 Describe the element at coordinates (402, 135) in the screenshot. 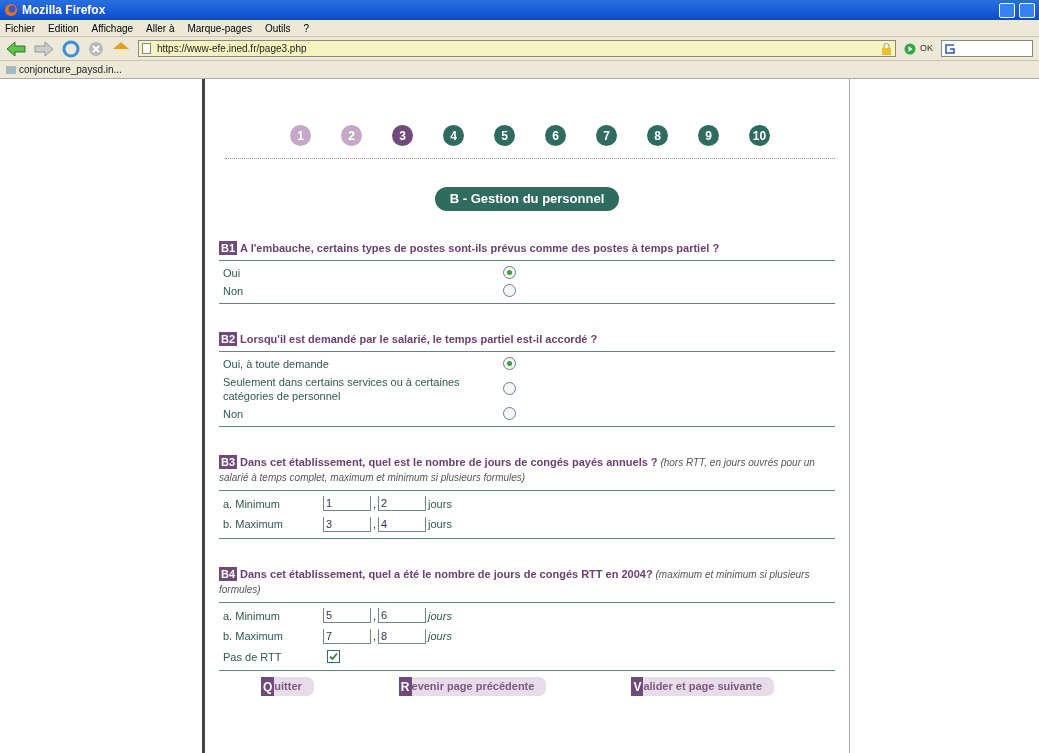

I see `step-number: 3` at that location.